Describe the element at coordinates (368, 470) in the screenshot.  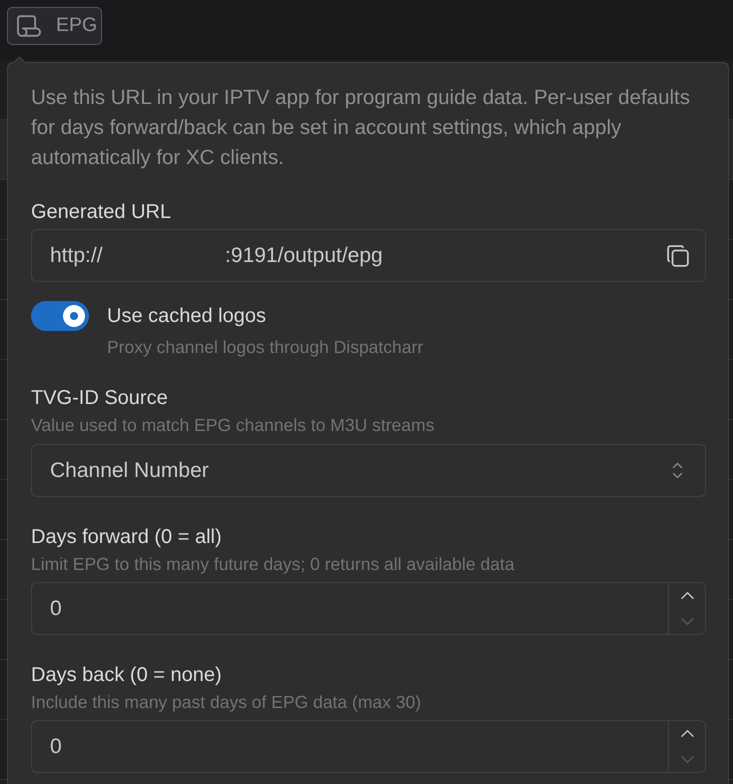
I see `select-field: Channel Number` at that location.